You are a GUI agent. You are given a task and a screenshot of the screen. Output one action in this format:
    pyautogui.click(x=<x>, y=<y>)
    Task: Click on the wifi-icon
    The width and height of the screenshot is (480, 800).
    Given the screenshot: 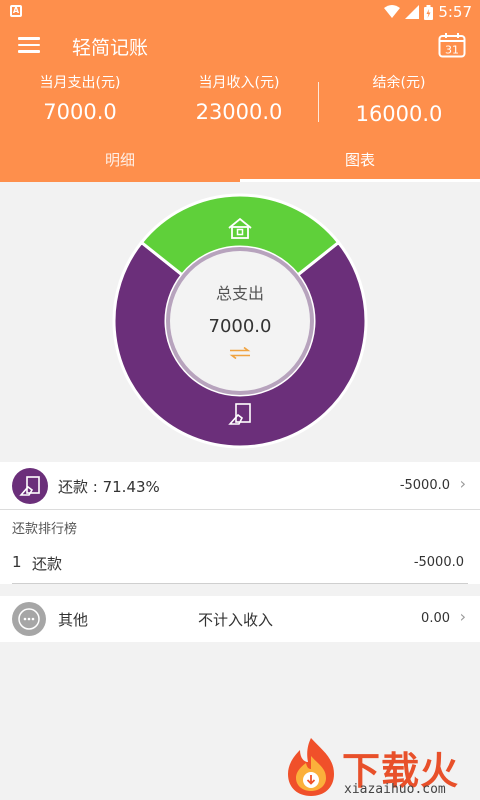 What is the action you would take?
    pyautogui.click(x=392, y=11)
    